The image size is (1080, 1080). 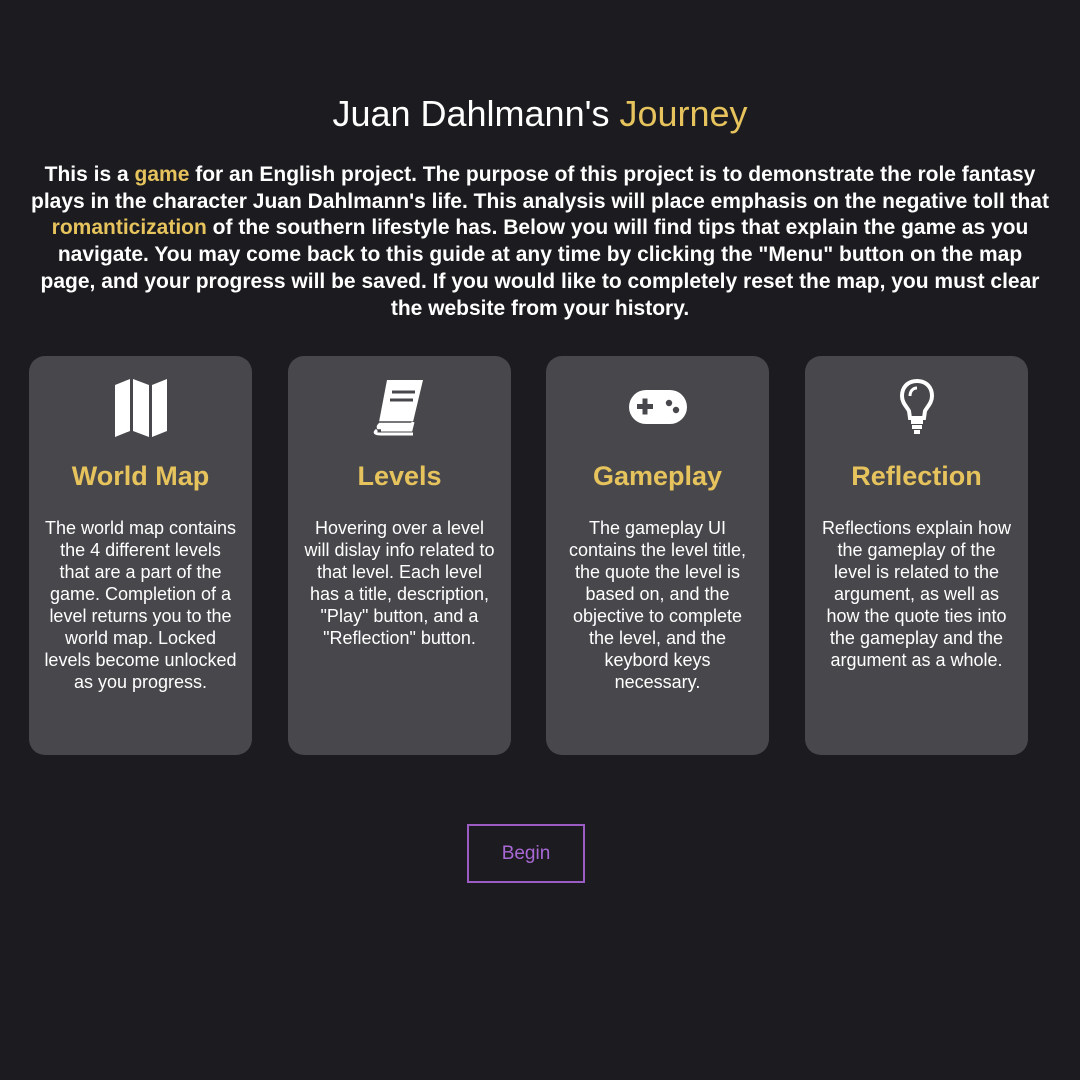 I want to click on game-link: game, so click(x=162, y=174).